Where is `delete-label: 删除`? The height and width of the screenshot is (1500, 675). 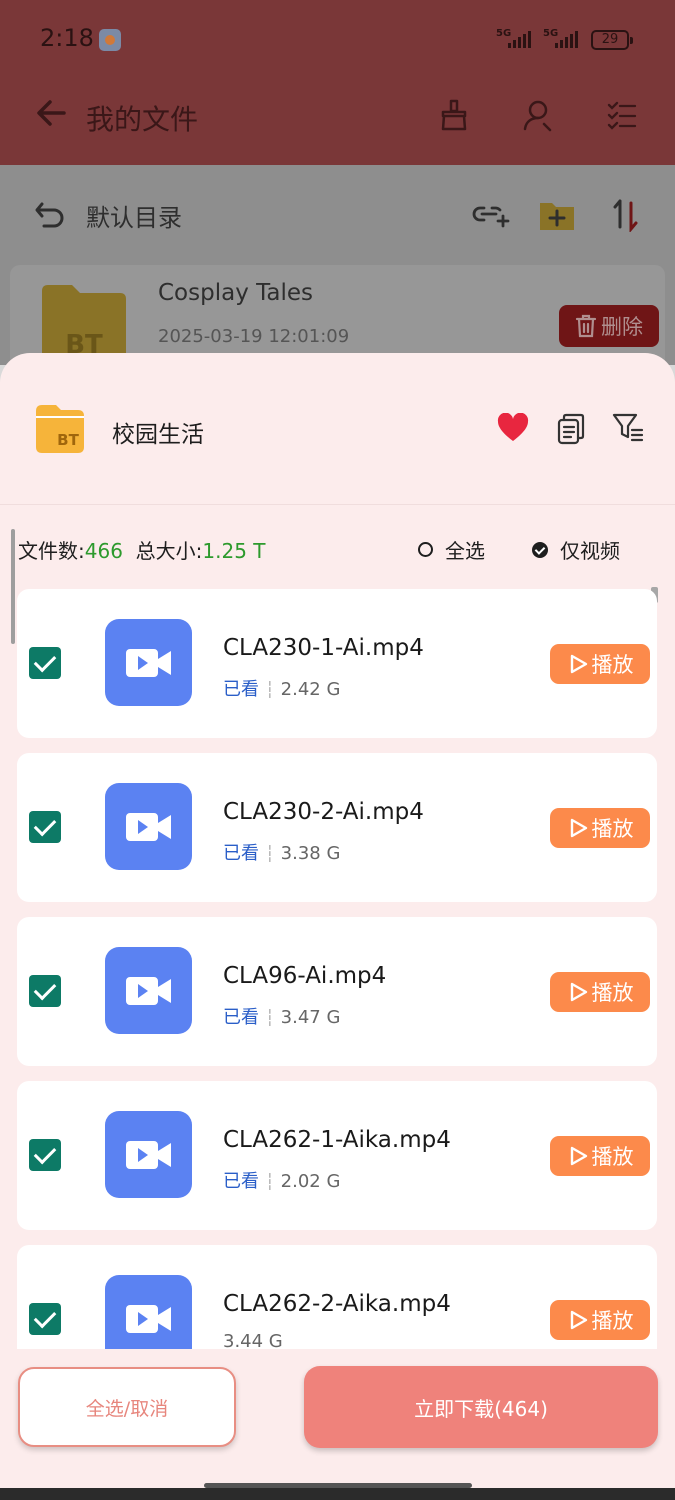
delete-label: 删除 is located at coordinates (622, 327).